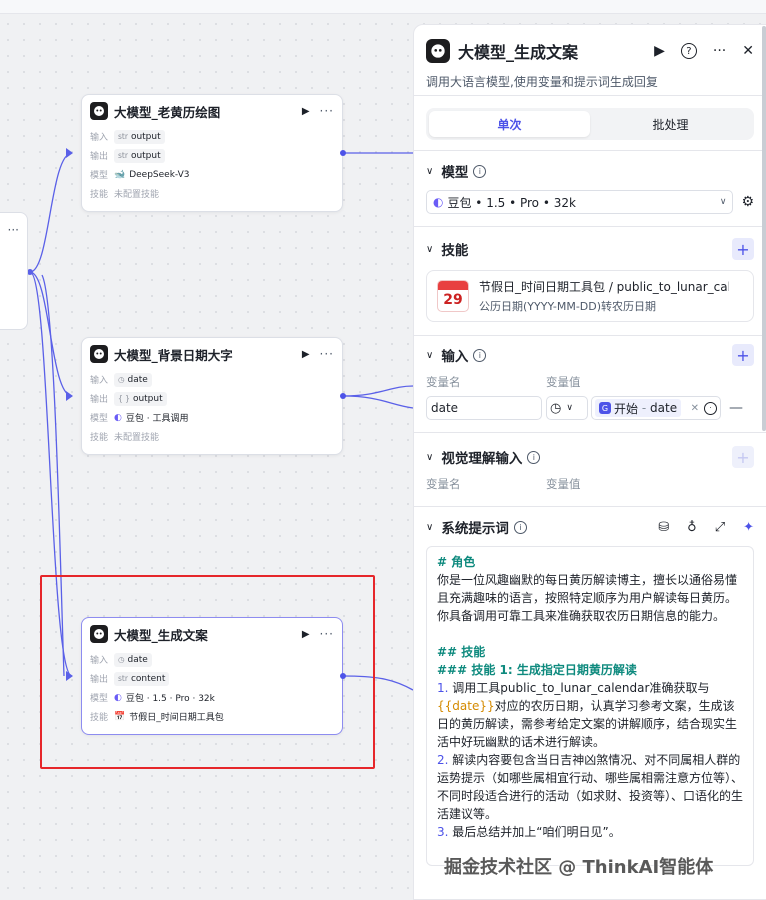 Image resolution: width=766 pixels, height=900 pixels. What do you see at coordinates (659, 51) in the screenshot?
I see `run-icon: ▶` at bounding box center [659, 51].